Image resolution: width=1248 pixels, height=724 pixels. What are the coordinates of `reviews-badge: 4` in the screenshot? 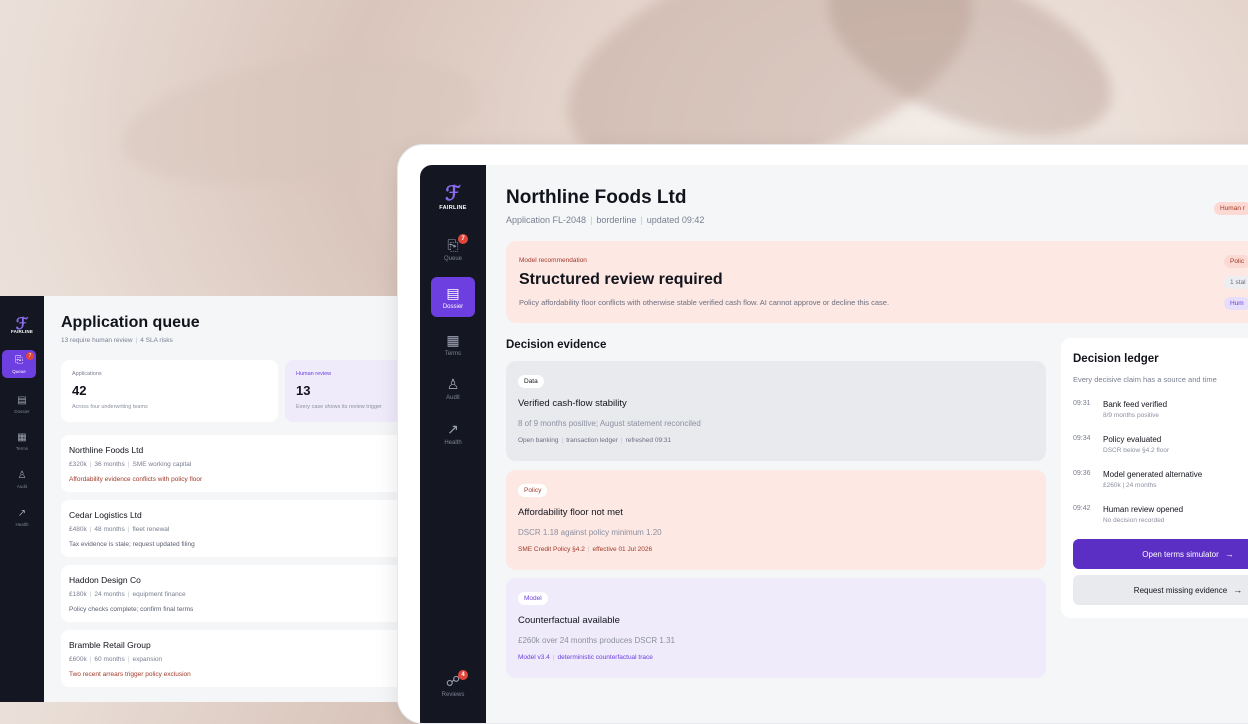 It's located at (463, 675).